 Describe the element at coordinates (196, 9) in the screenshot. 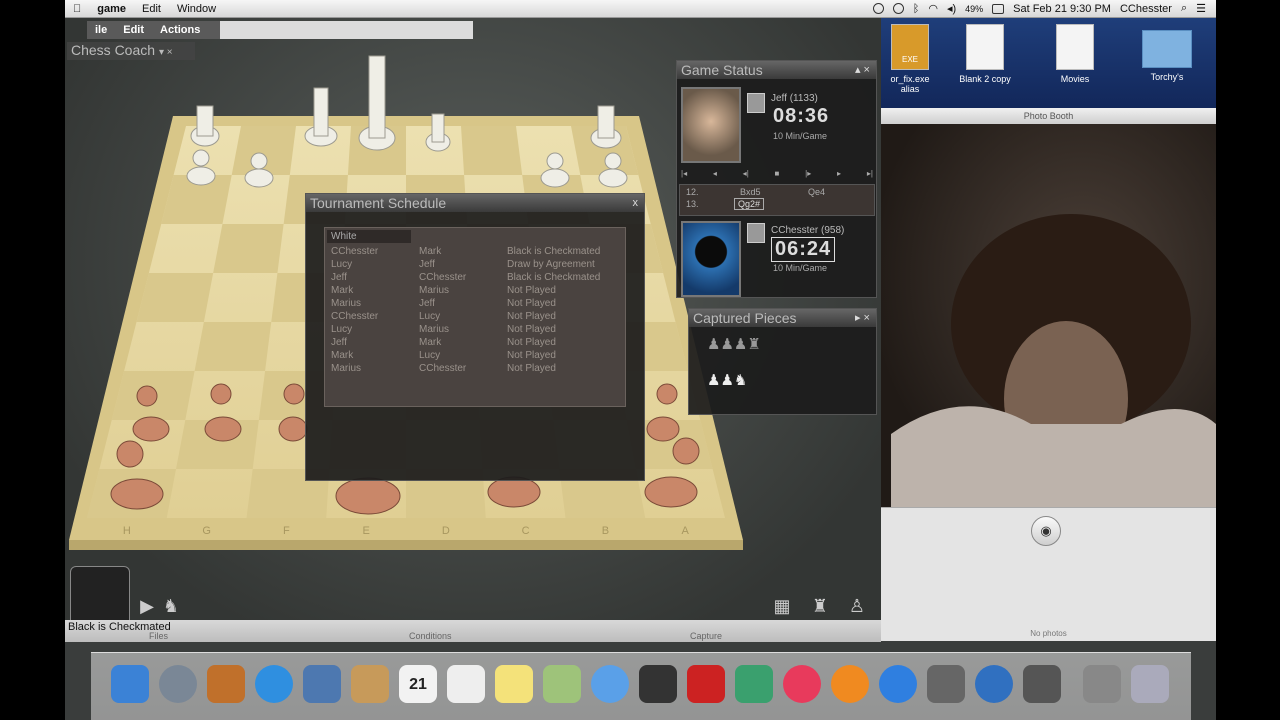

I see `menu-window: Window` at that location.